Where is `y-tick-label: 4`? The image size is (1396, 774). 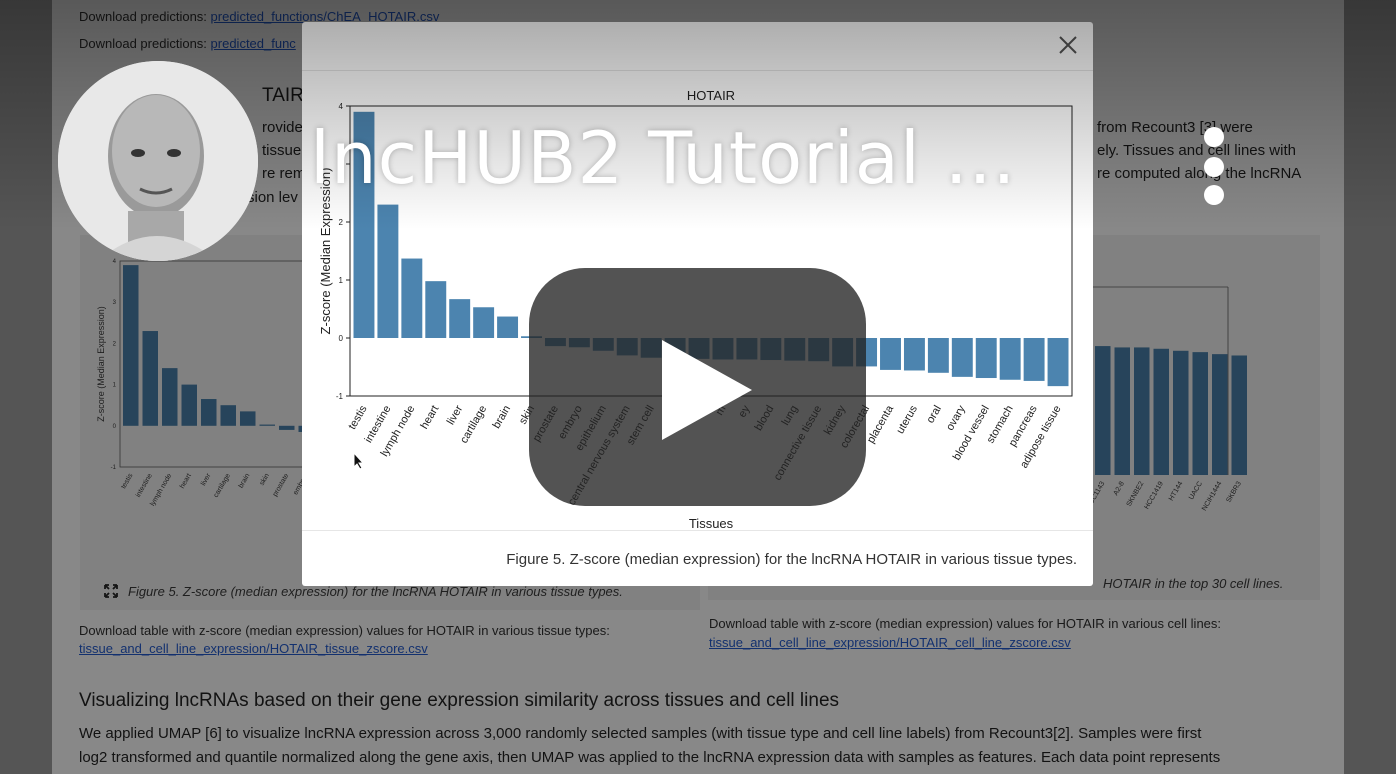
y-tick-label: 4 is located at coordinates (341, 106).